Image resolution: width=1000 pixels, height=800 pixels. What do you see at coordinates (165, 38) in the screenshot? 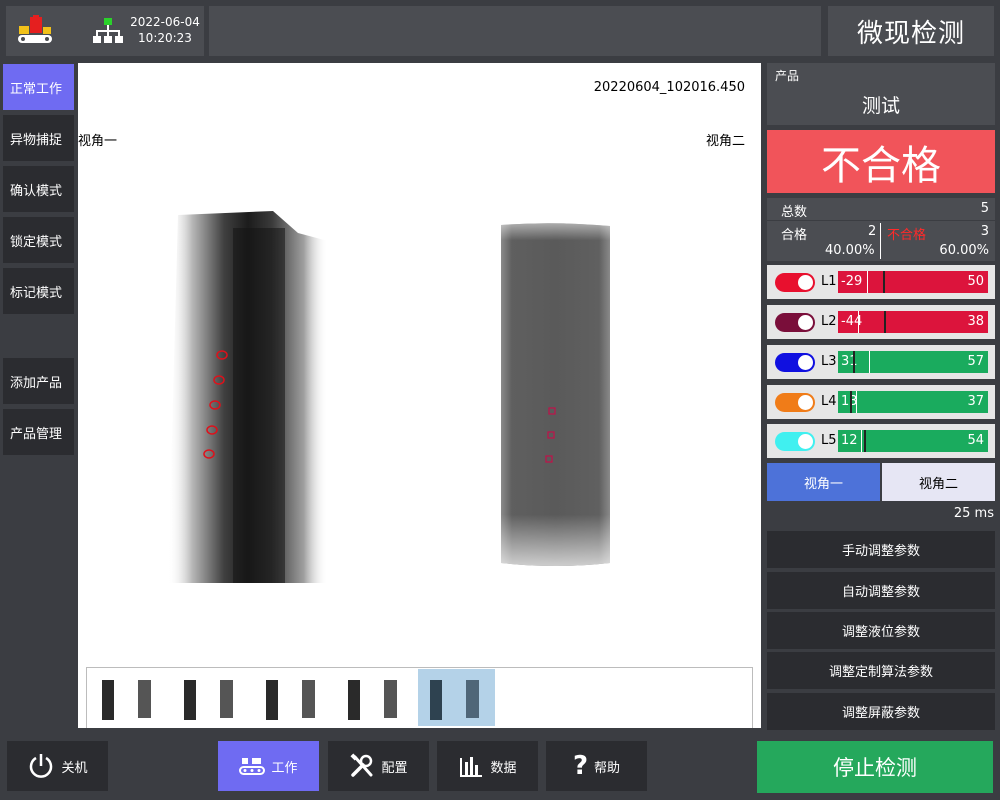
I see `time-text: 10:20:23` at bounding box center [165, 38].